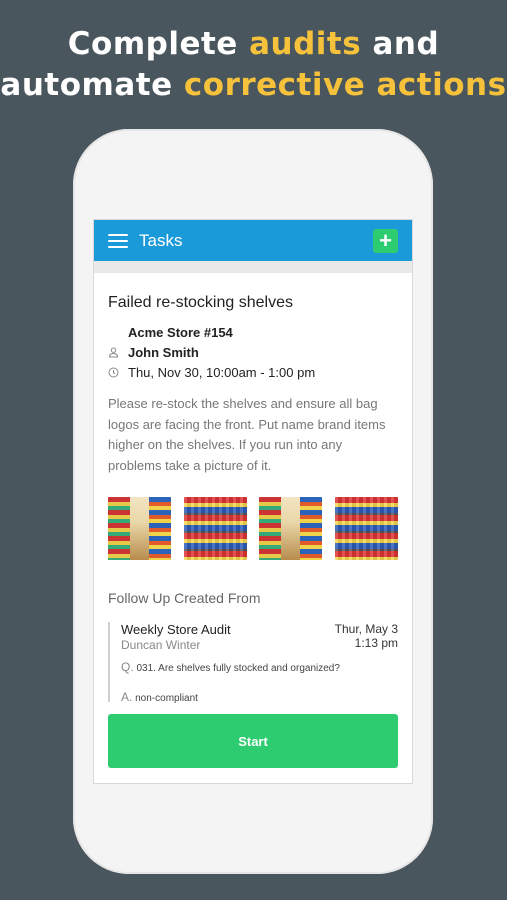  I want to click on headline-line-1: Complete audits and, so click(253, 44).